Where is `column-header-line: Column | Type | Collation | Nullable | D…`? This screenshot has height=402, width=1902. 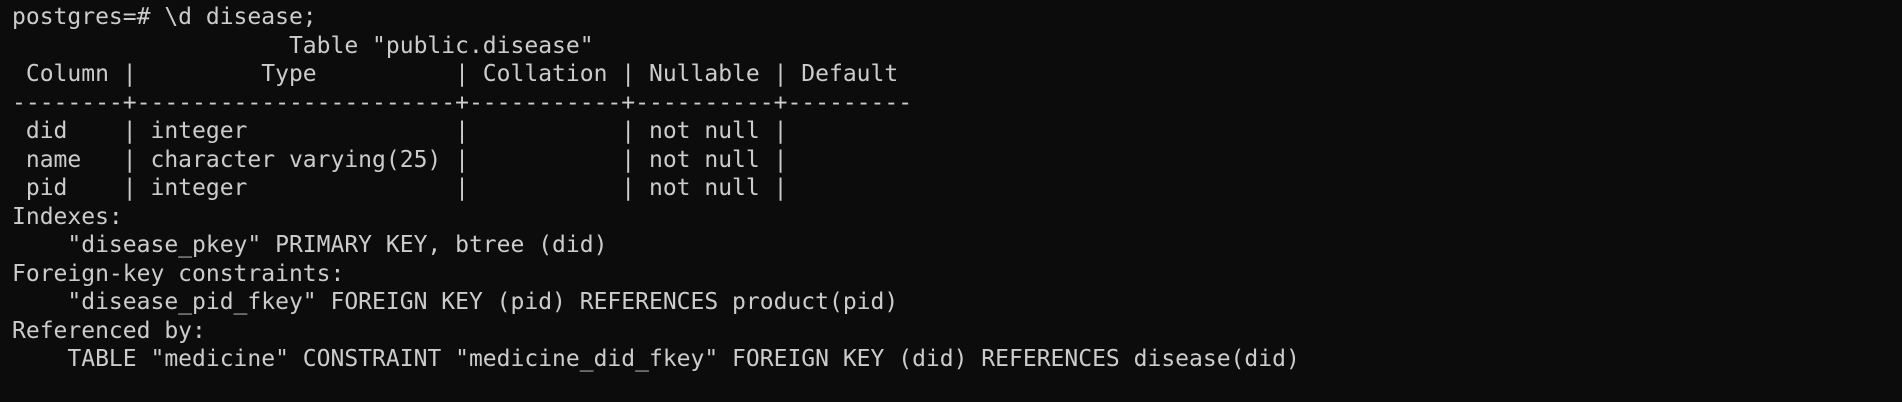
column-header-line: Column | Type | Collation | Nullable | D… is located at coordinates (455, 74).